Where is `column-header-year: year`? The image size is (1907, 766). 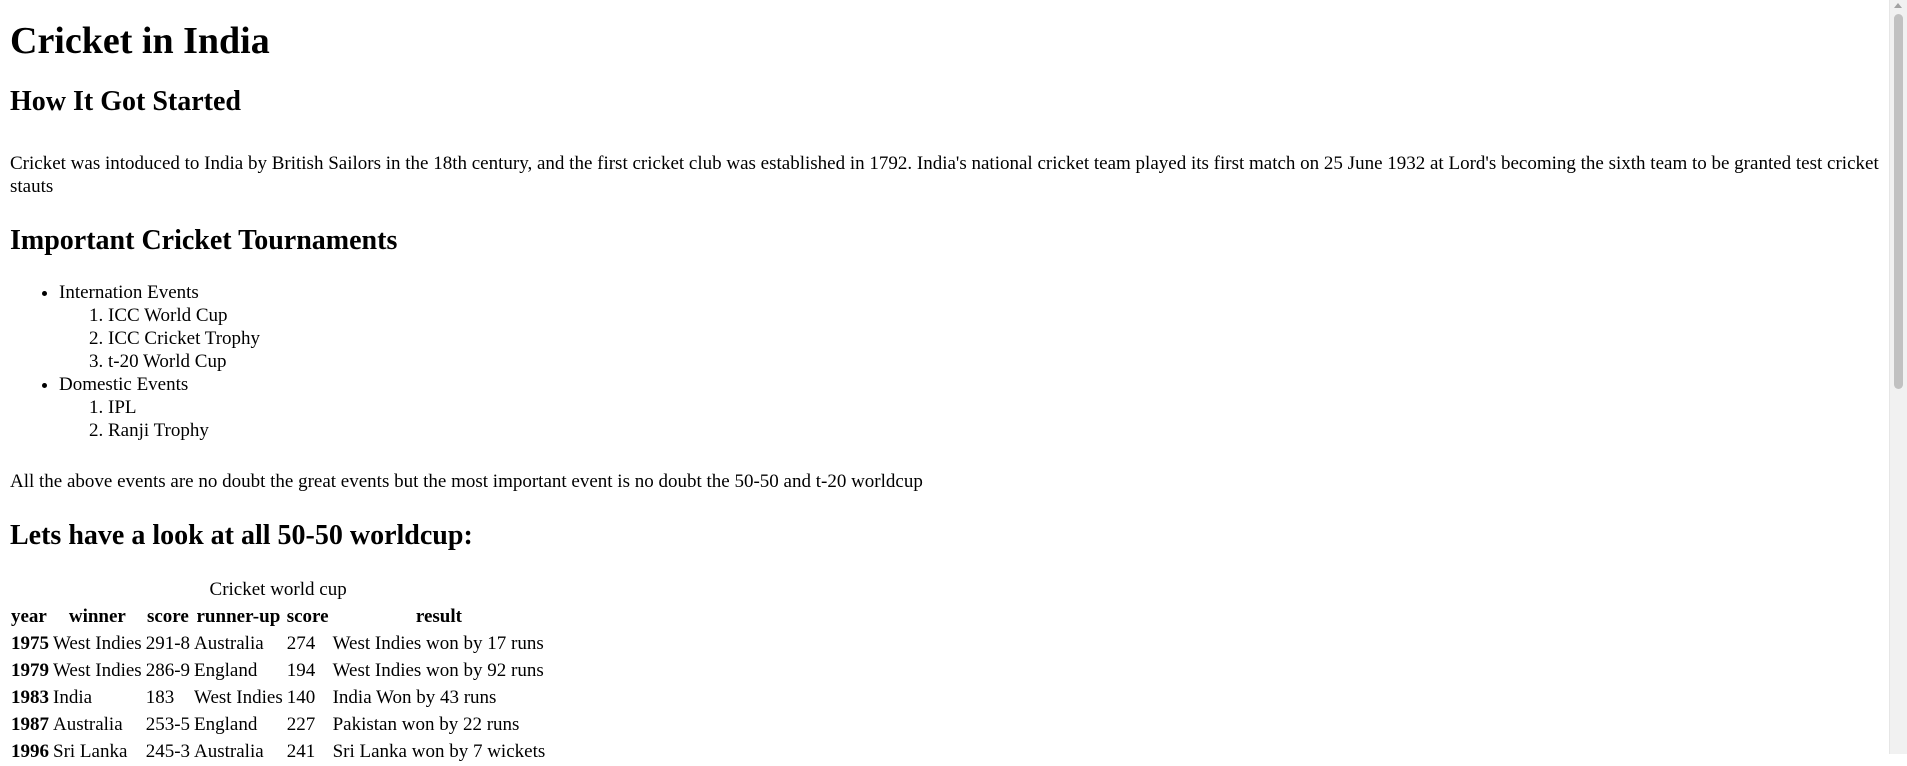
column-header-year: year is located at coordinates (29, 616).